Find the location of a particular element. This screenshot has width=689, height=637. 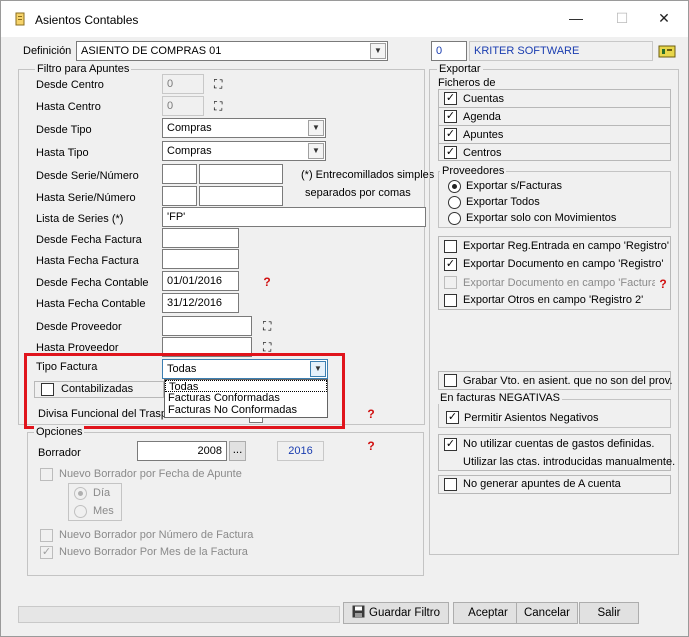

proveedores-title: Proveedores is located at coordinates (473, 171).